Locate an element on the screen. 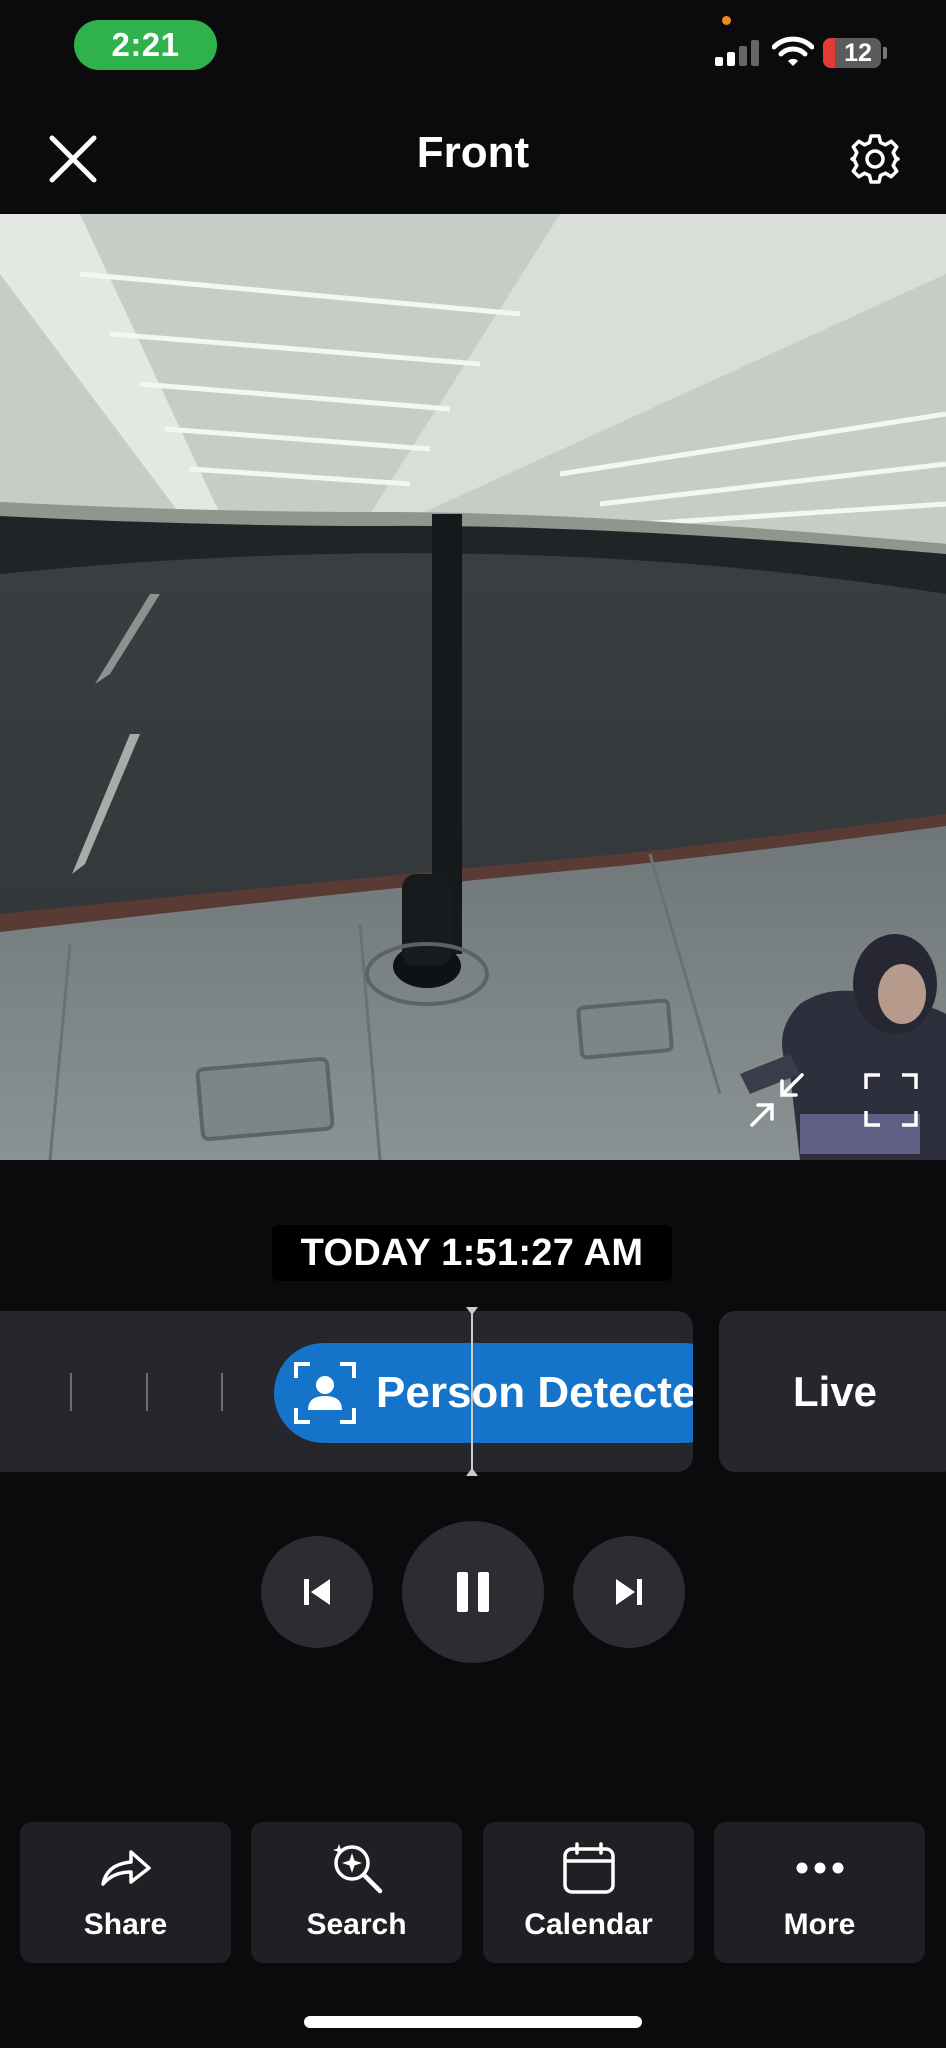 Image resolution: width=946 pixels, height=2048 pixels. share-button: Share is located at coordinates (125, 1892).